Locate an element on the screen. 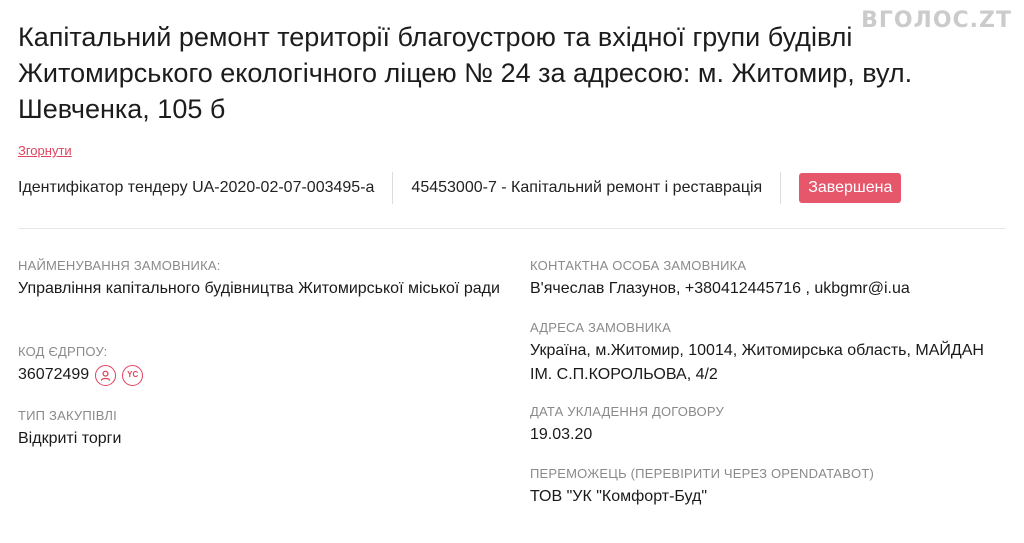 This screenshot has height=543, width=1024. person-icon is located at coordinates (106, 375).